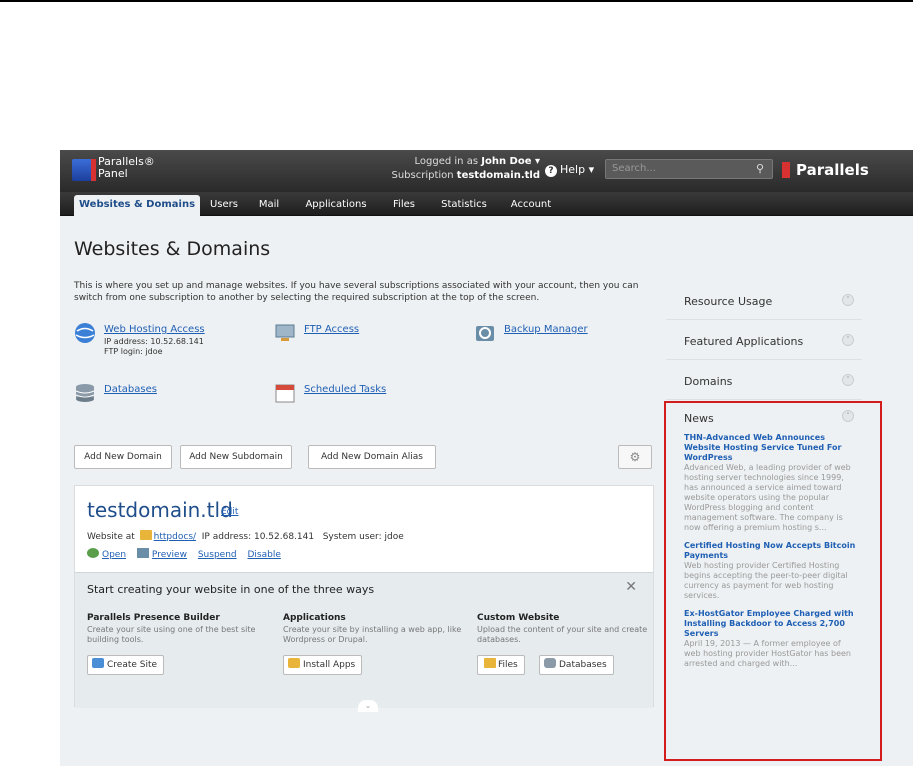 This screenshot has height=766, width=913. What do you see at coordinates (154, 329) in the screenshot?
I see `web-hosting-access-link: Web Hosting Access` at bounding box center [154, 329].